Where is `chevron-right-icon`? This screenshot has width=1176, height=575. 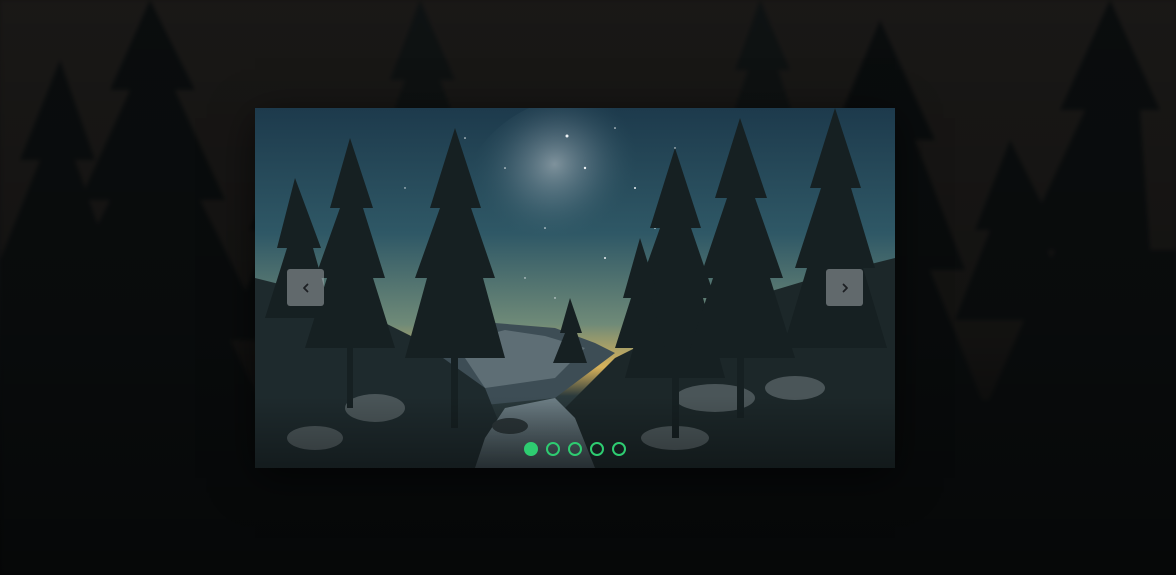
chevron-right-icon is located at coordinates (845, 287).